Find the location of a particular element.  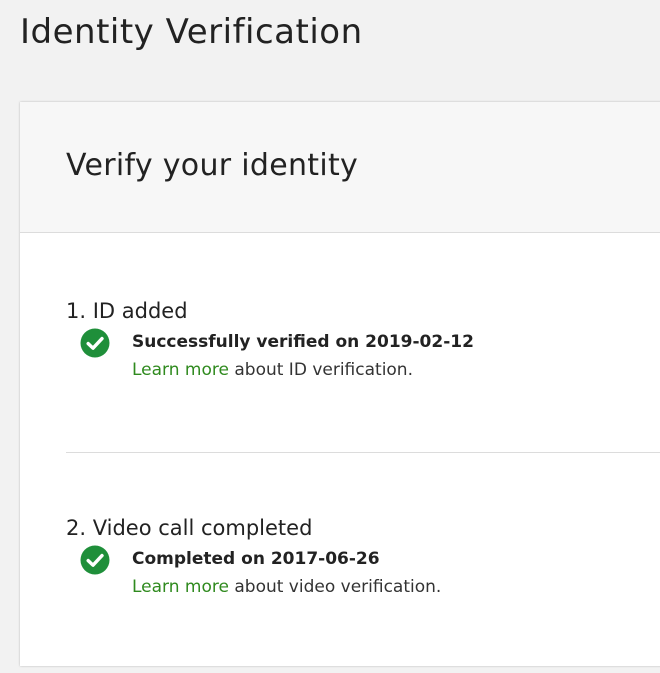

status-row: Successfully verified on 2019-02-12 is located at coordinates (363, 343).